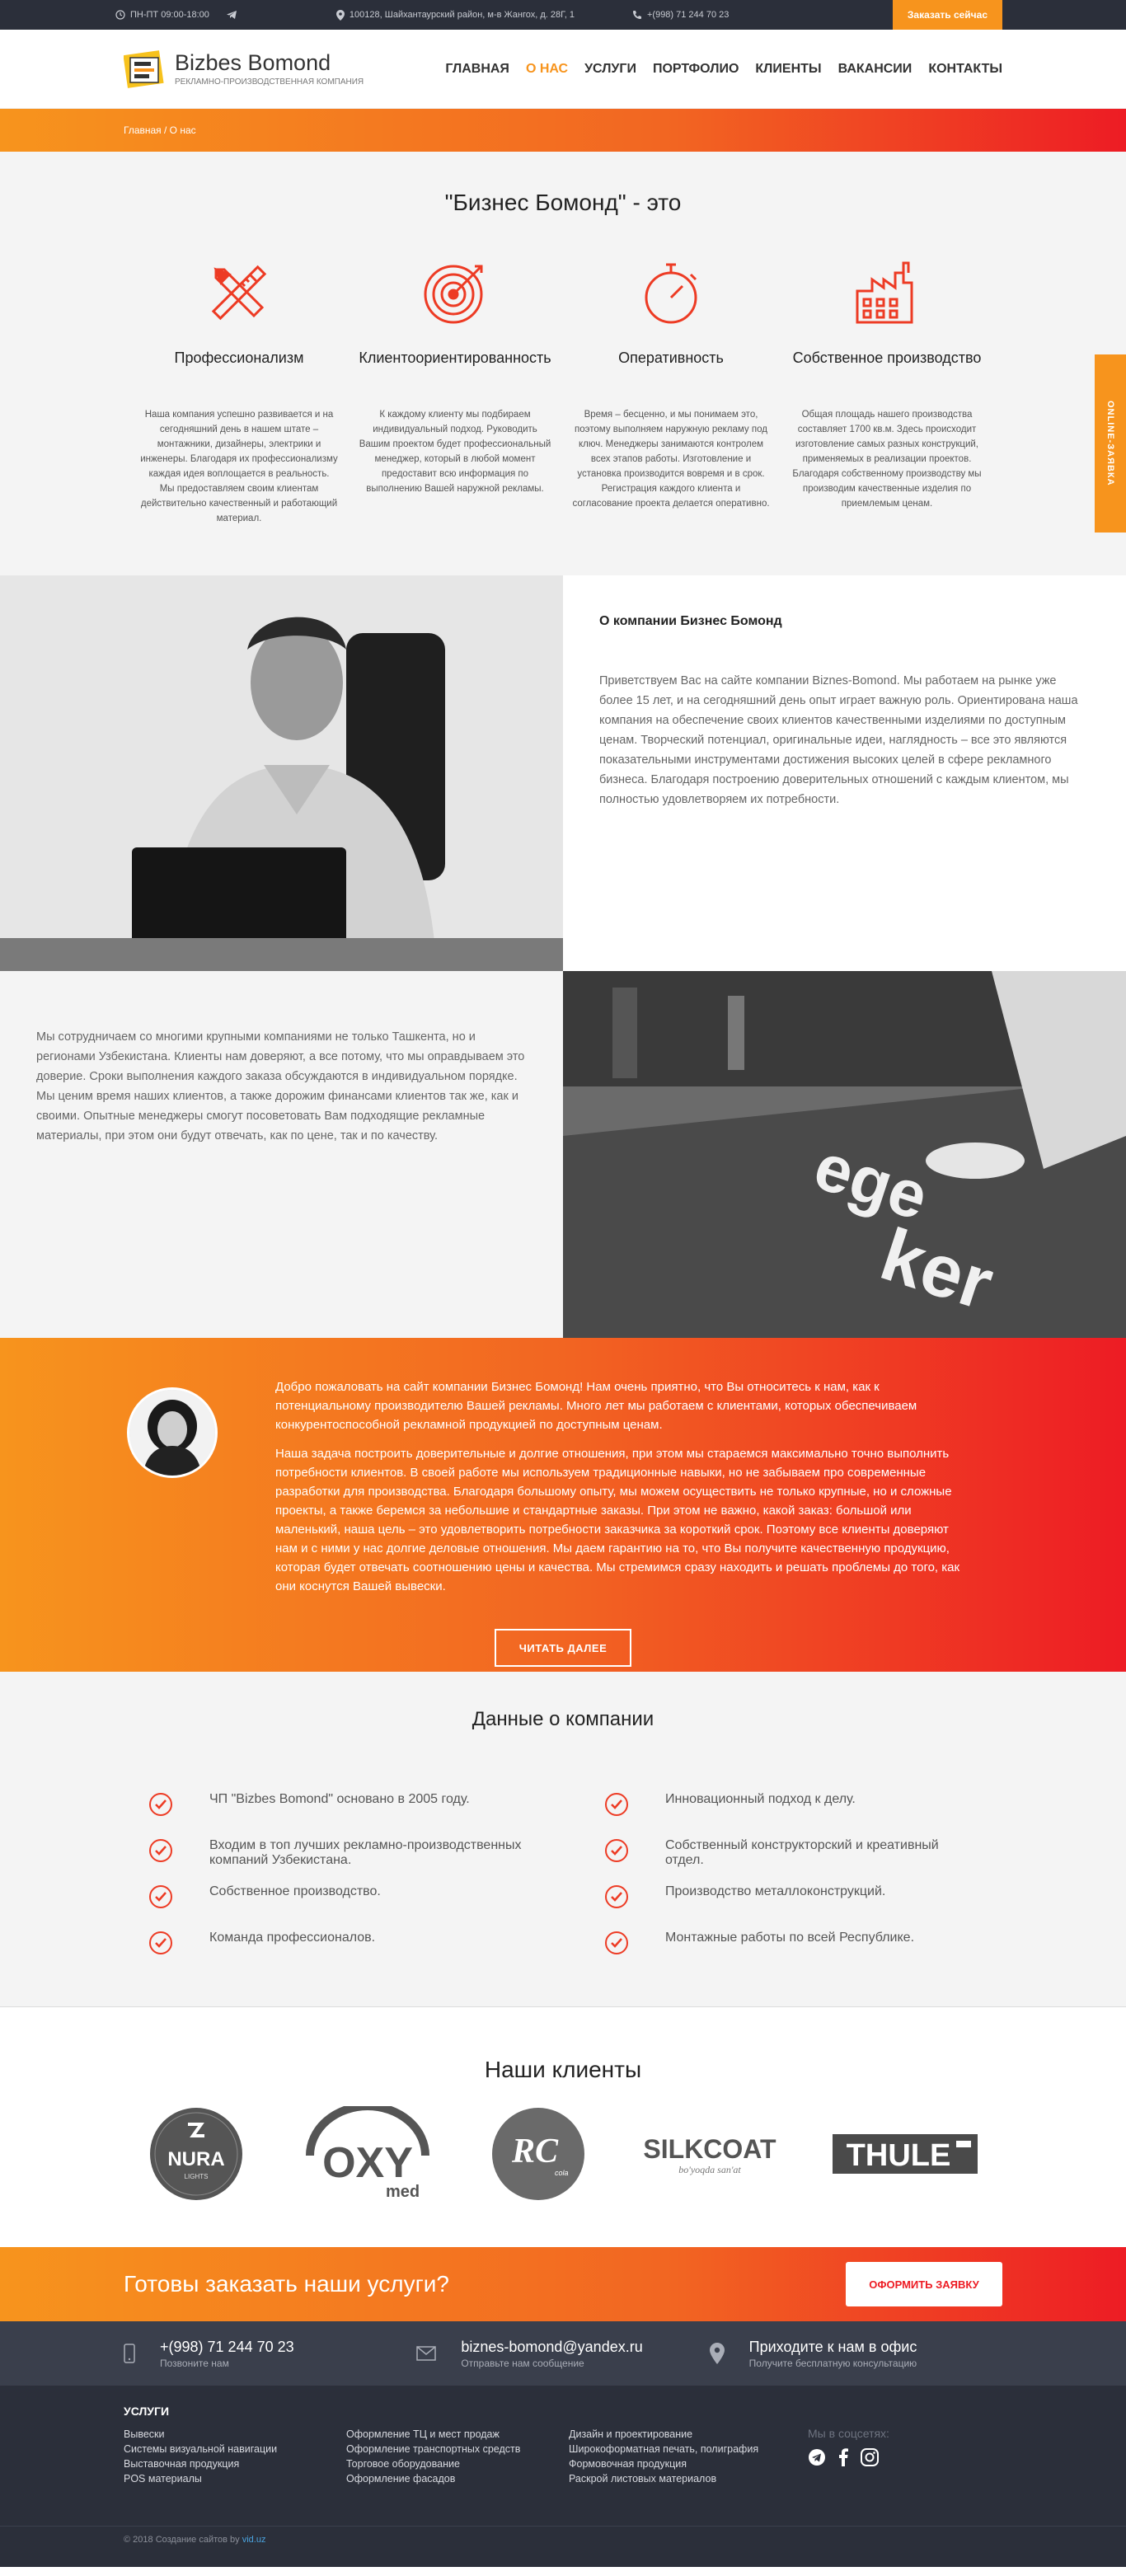 This screenshot has height=2576, width=1126. What do you see at coordinates (709, 2169) in the screenshot?
I see `silkcoat-tagline: bo'yoqda san'at` at bounding box center [709, 2169].